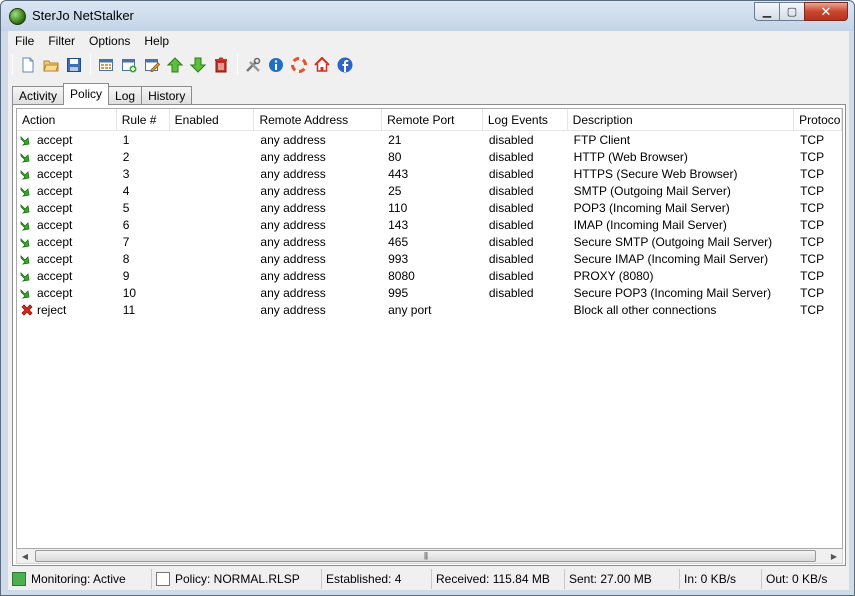  Describe the element at coordinates (221, 65) in the screenshot. I see `delete-icon` at that location.